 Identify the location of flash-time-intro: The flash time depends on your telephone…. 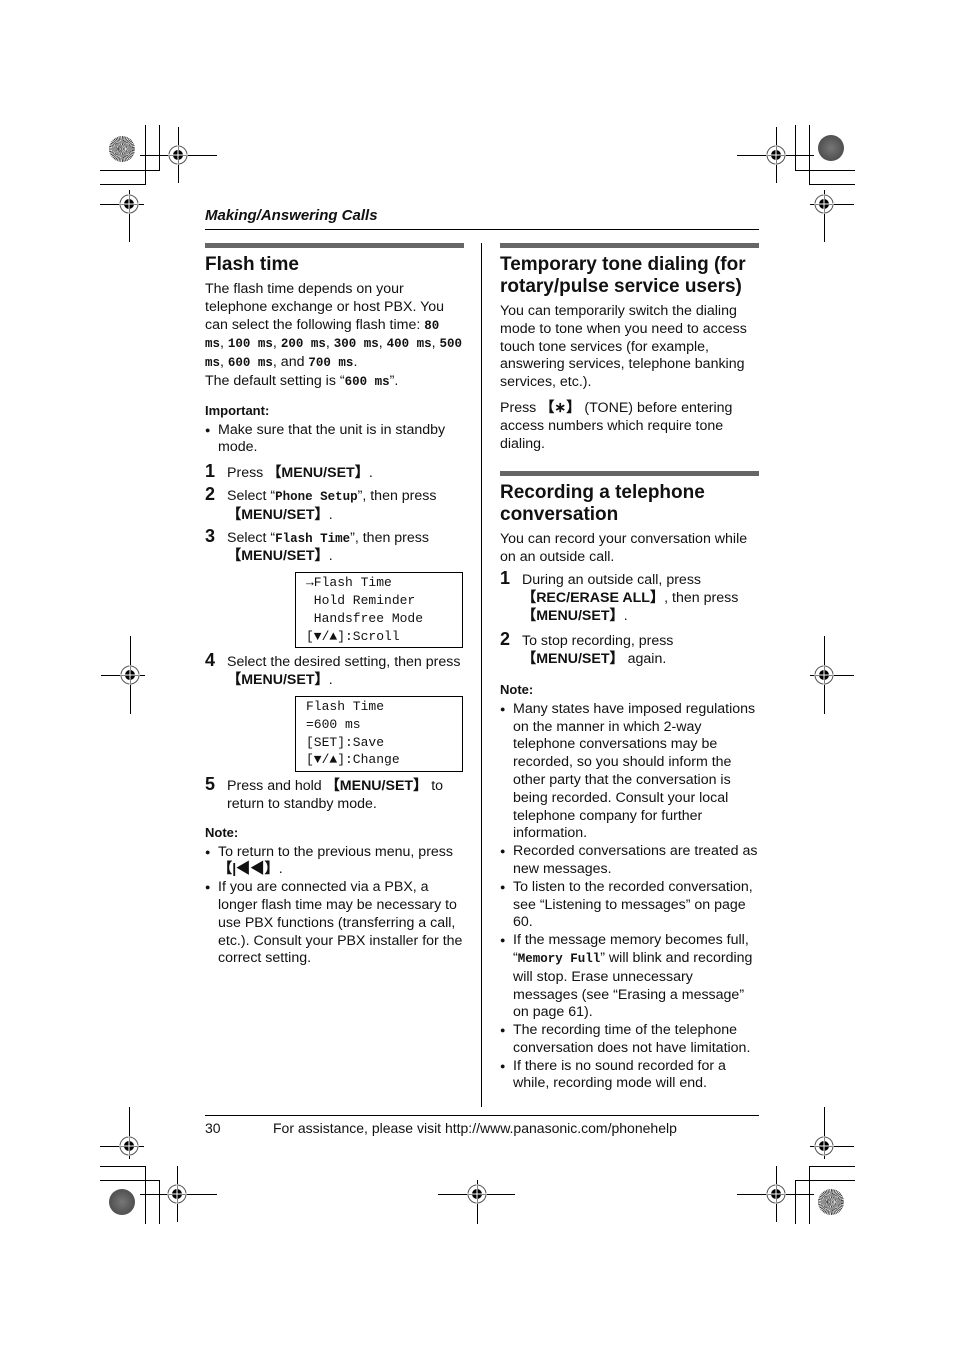
(334, 336).